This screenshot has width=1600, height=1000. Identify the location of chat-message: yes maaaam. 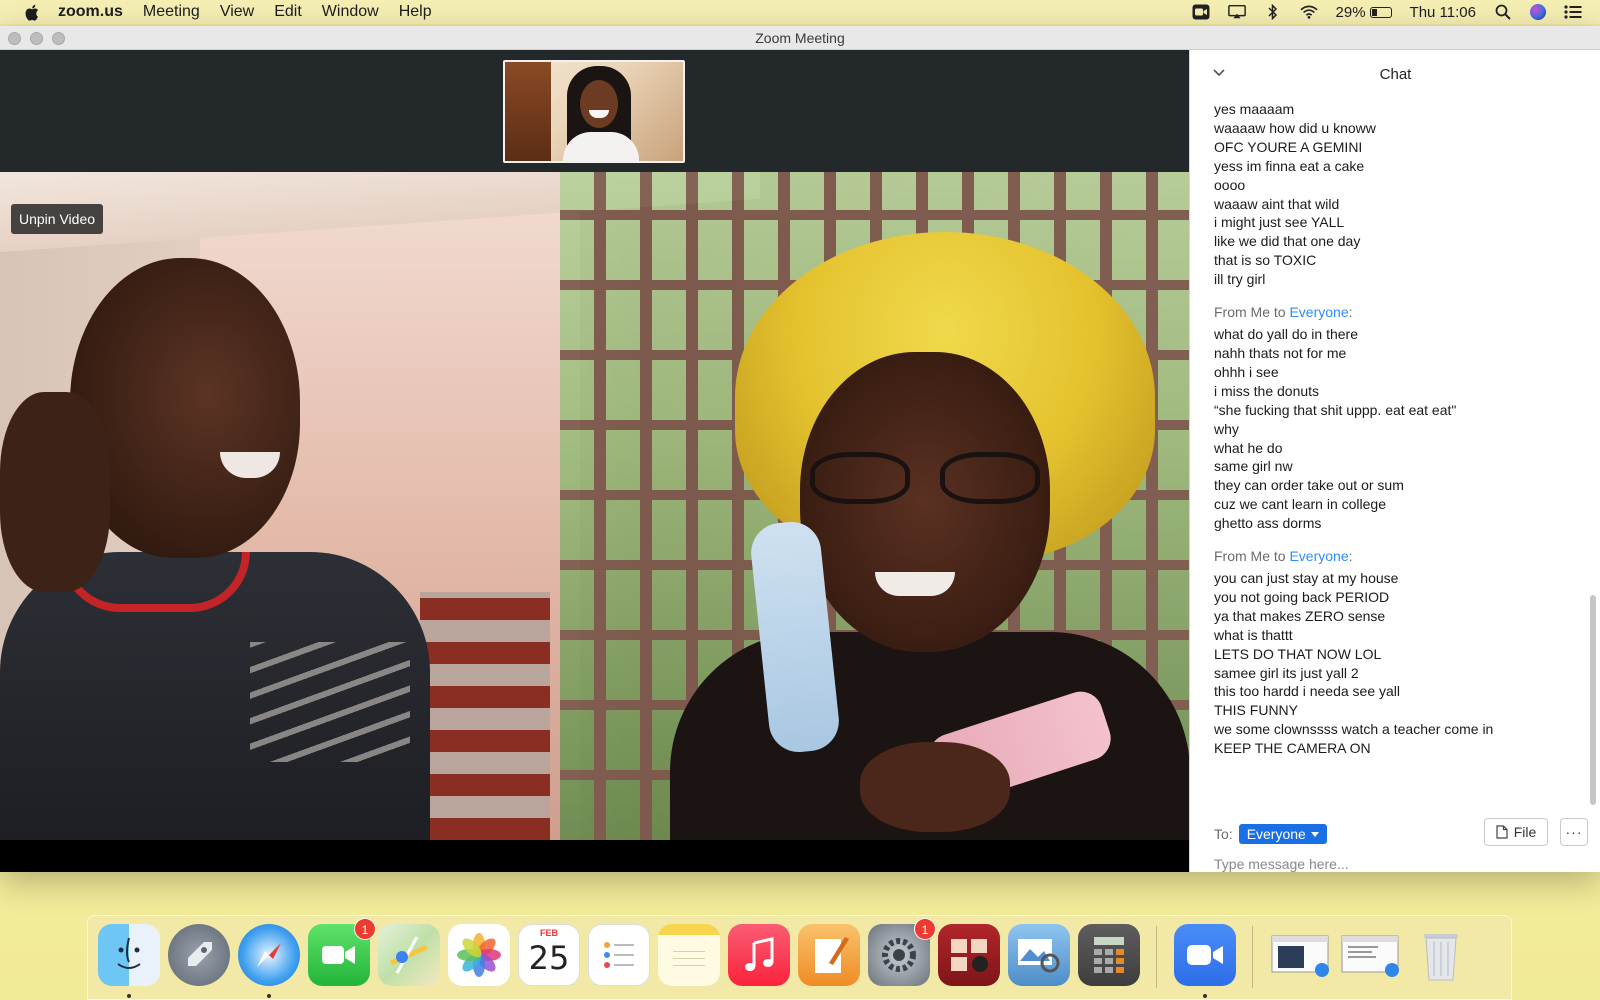
(1254, 109).